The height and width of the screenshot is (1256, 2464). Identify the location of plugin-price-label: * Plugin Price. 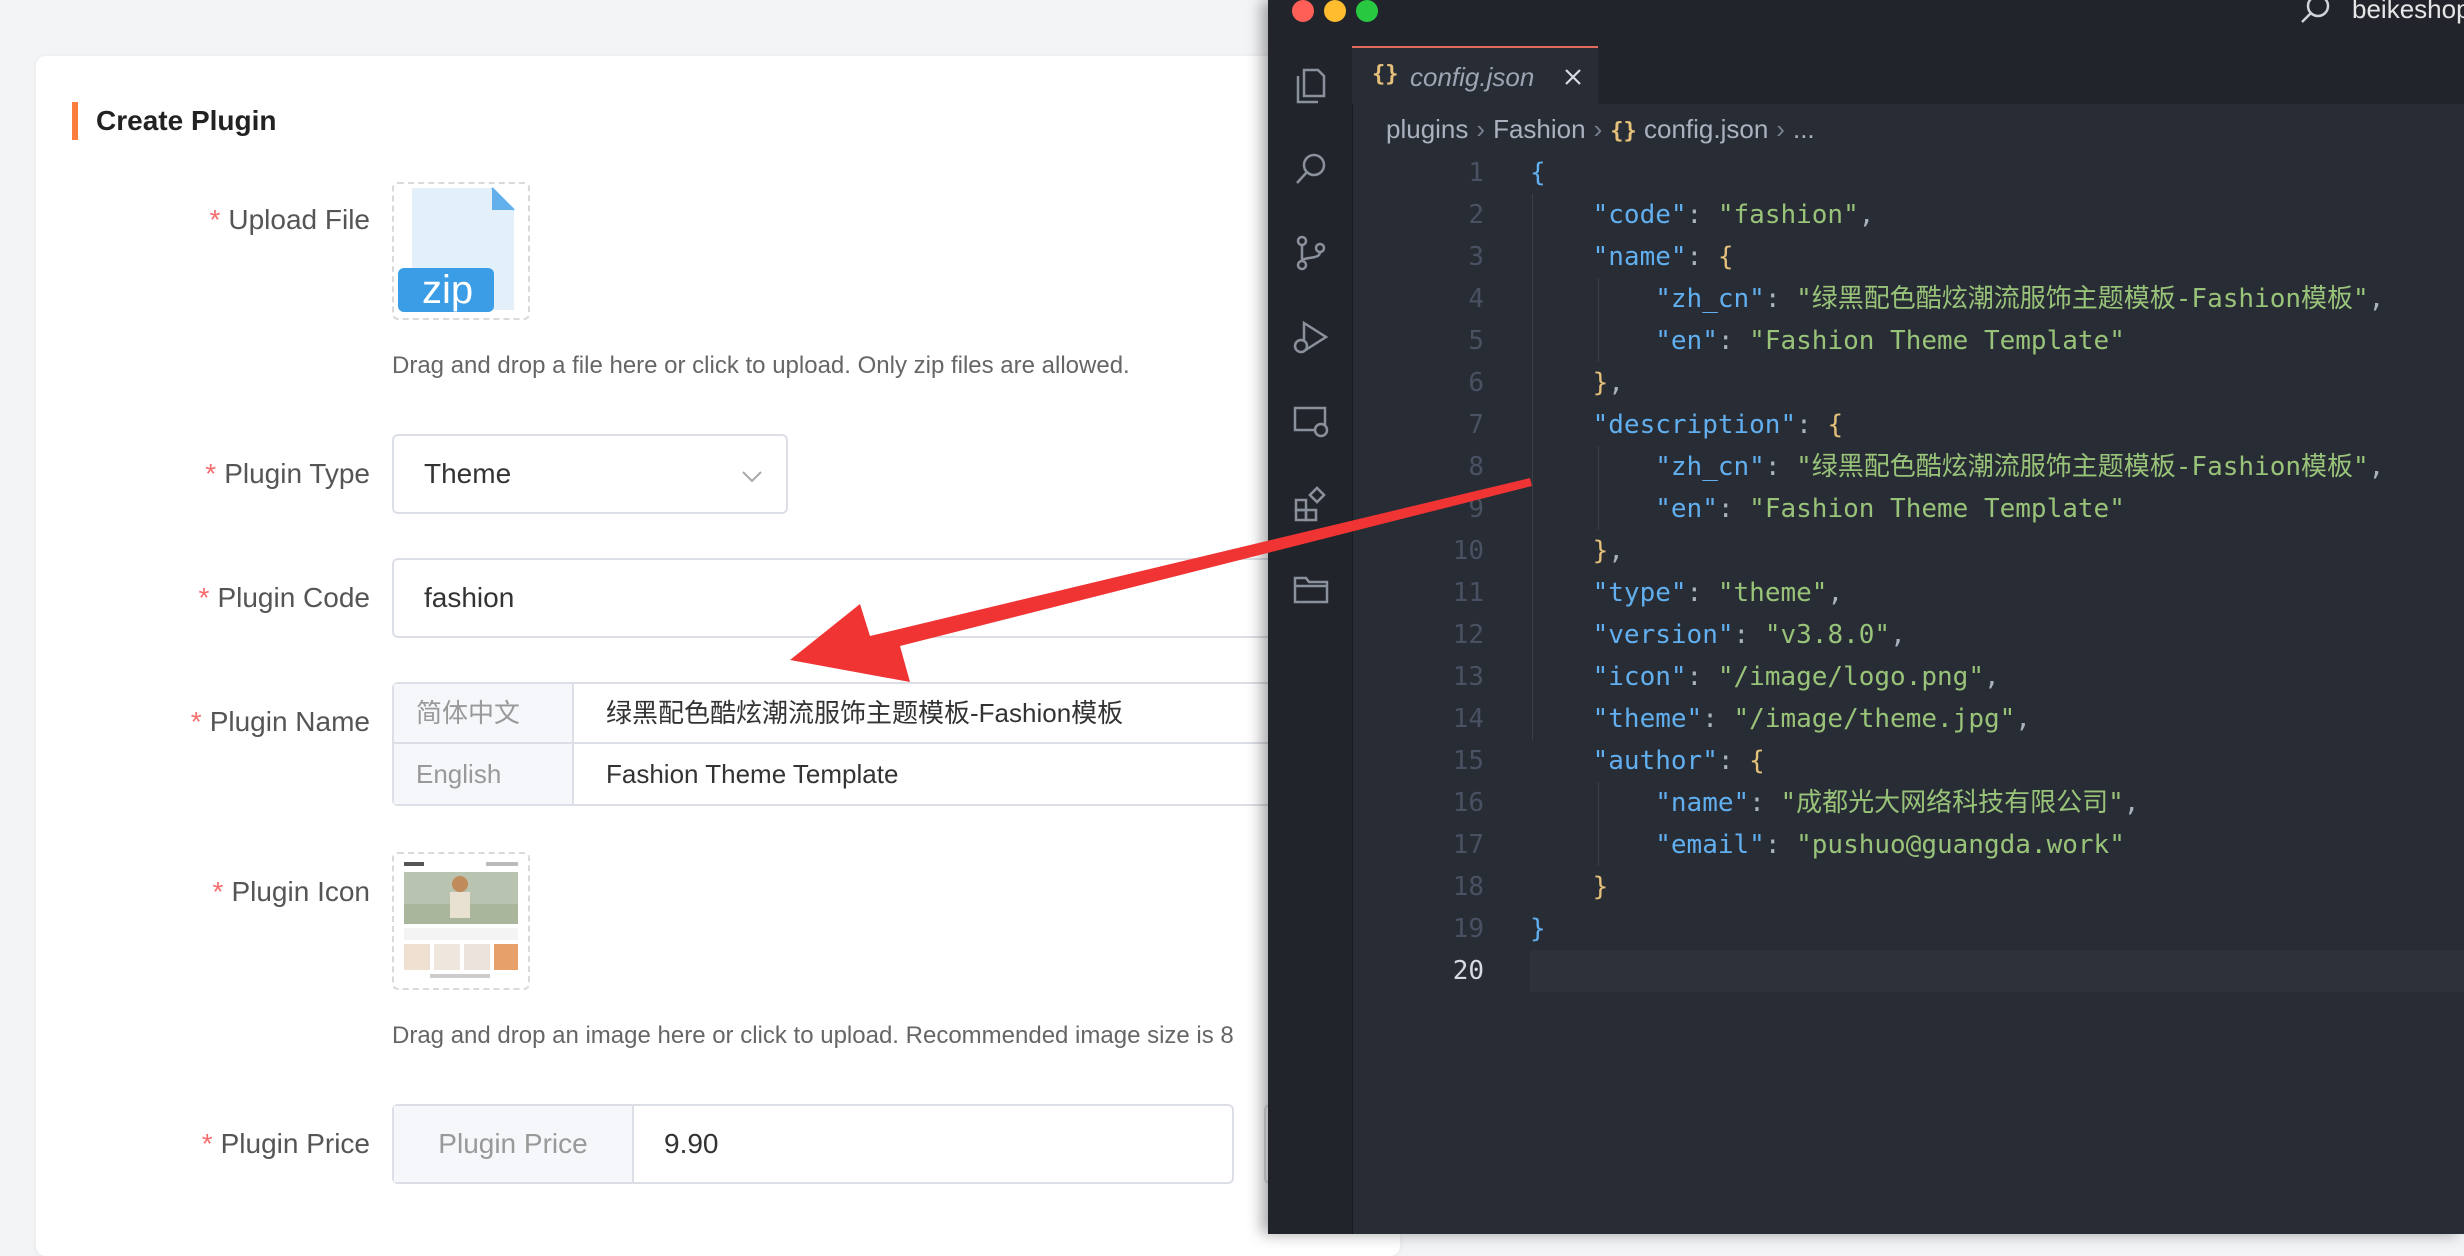
(285, 1143).